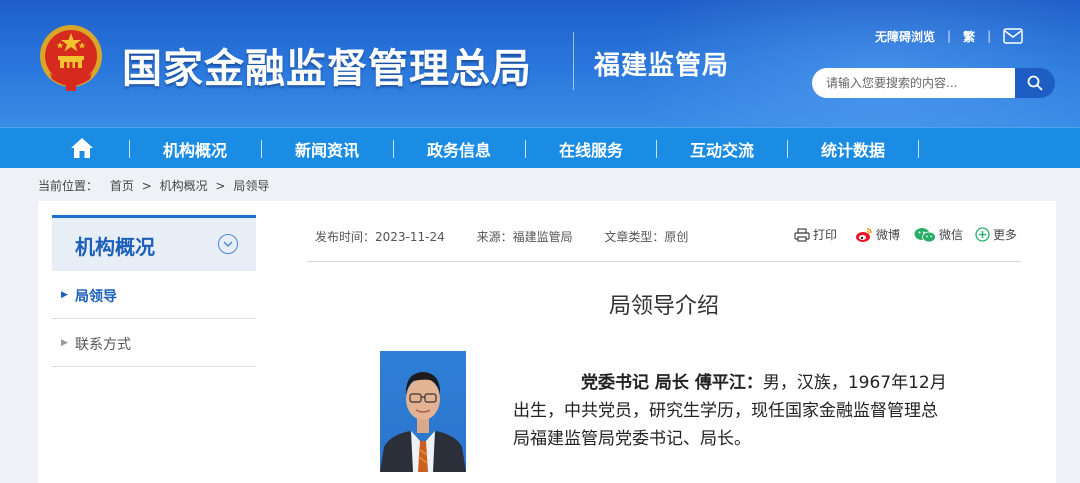 This screenshot has width=1080, height=483. Describe the element at coordinates (103, 345) in the screenshot. I see `sidebar-item-label: 联系方式` at that location.